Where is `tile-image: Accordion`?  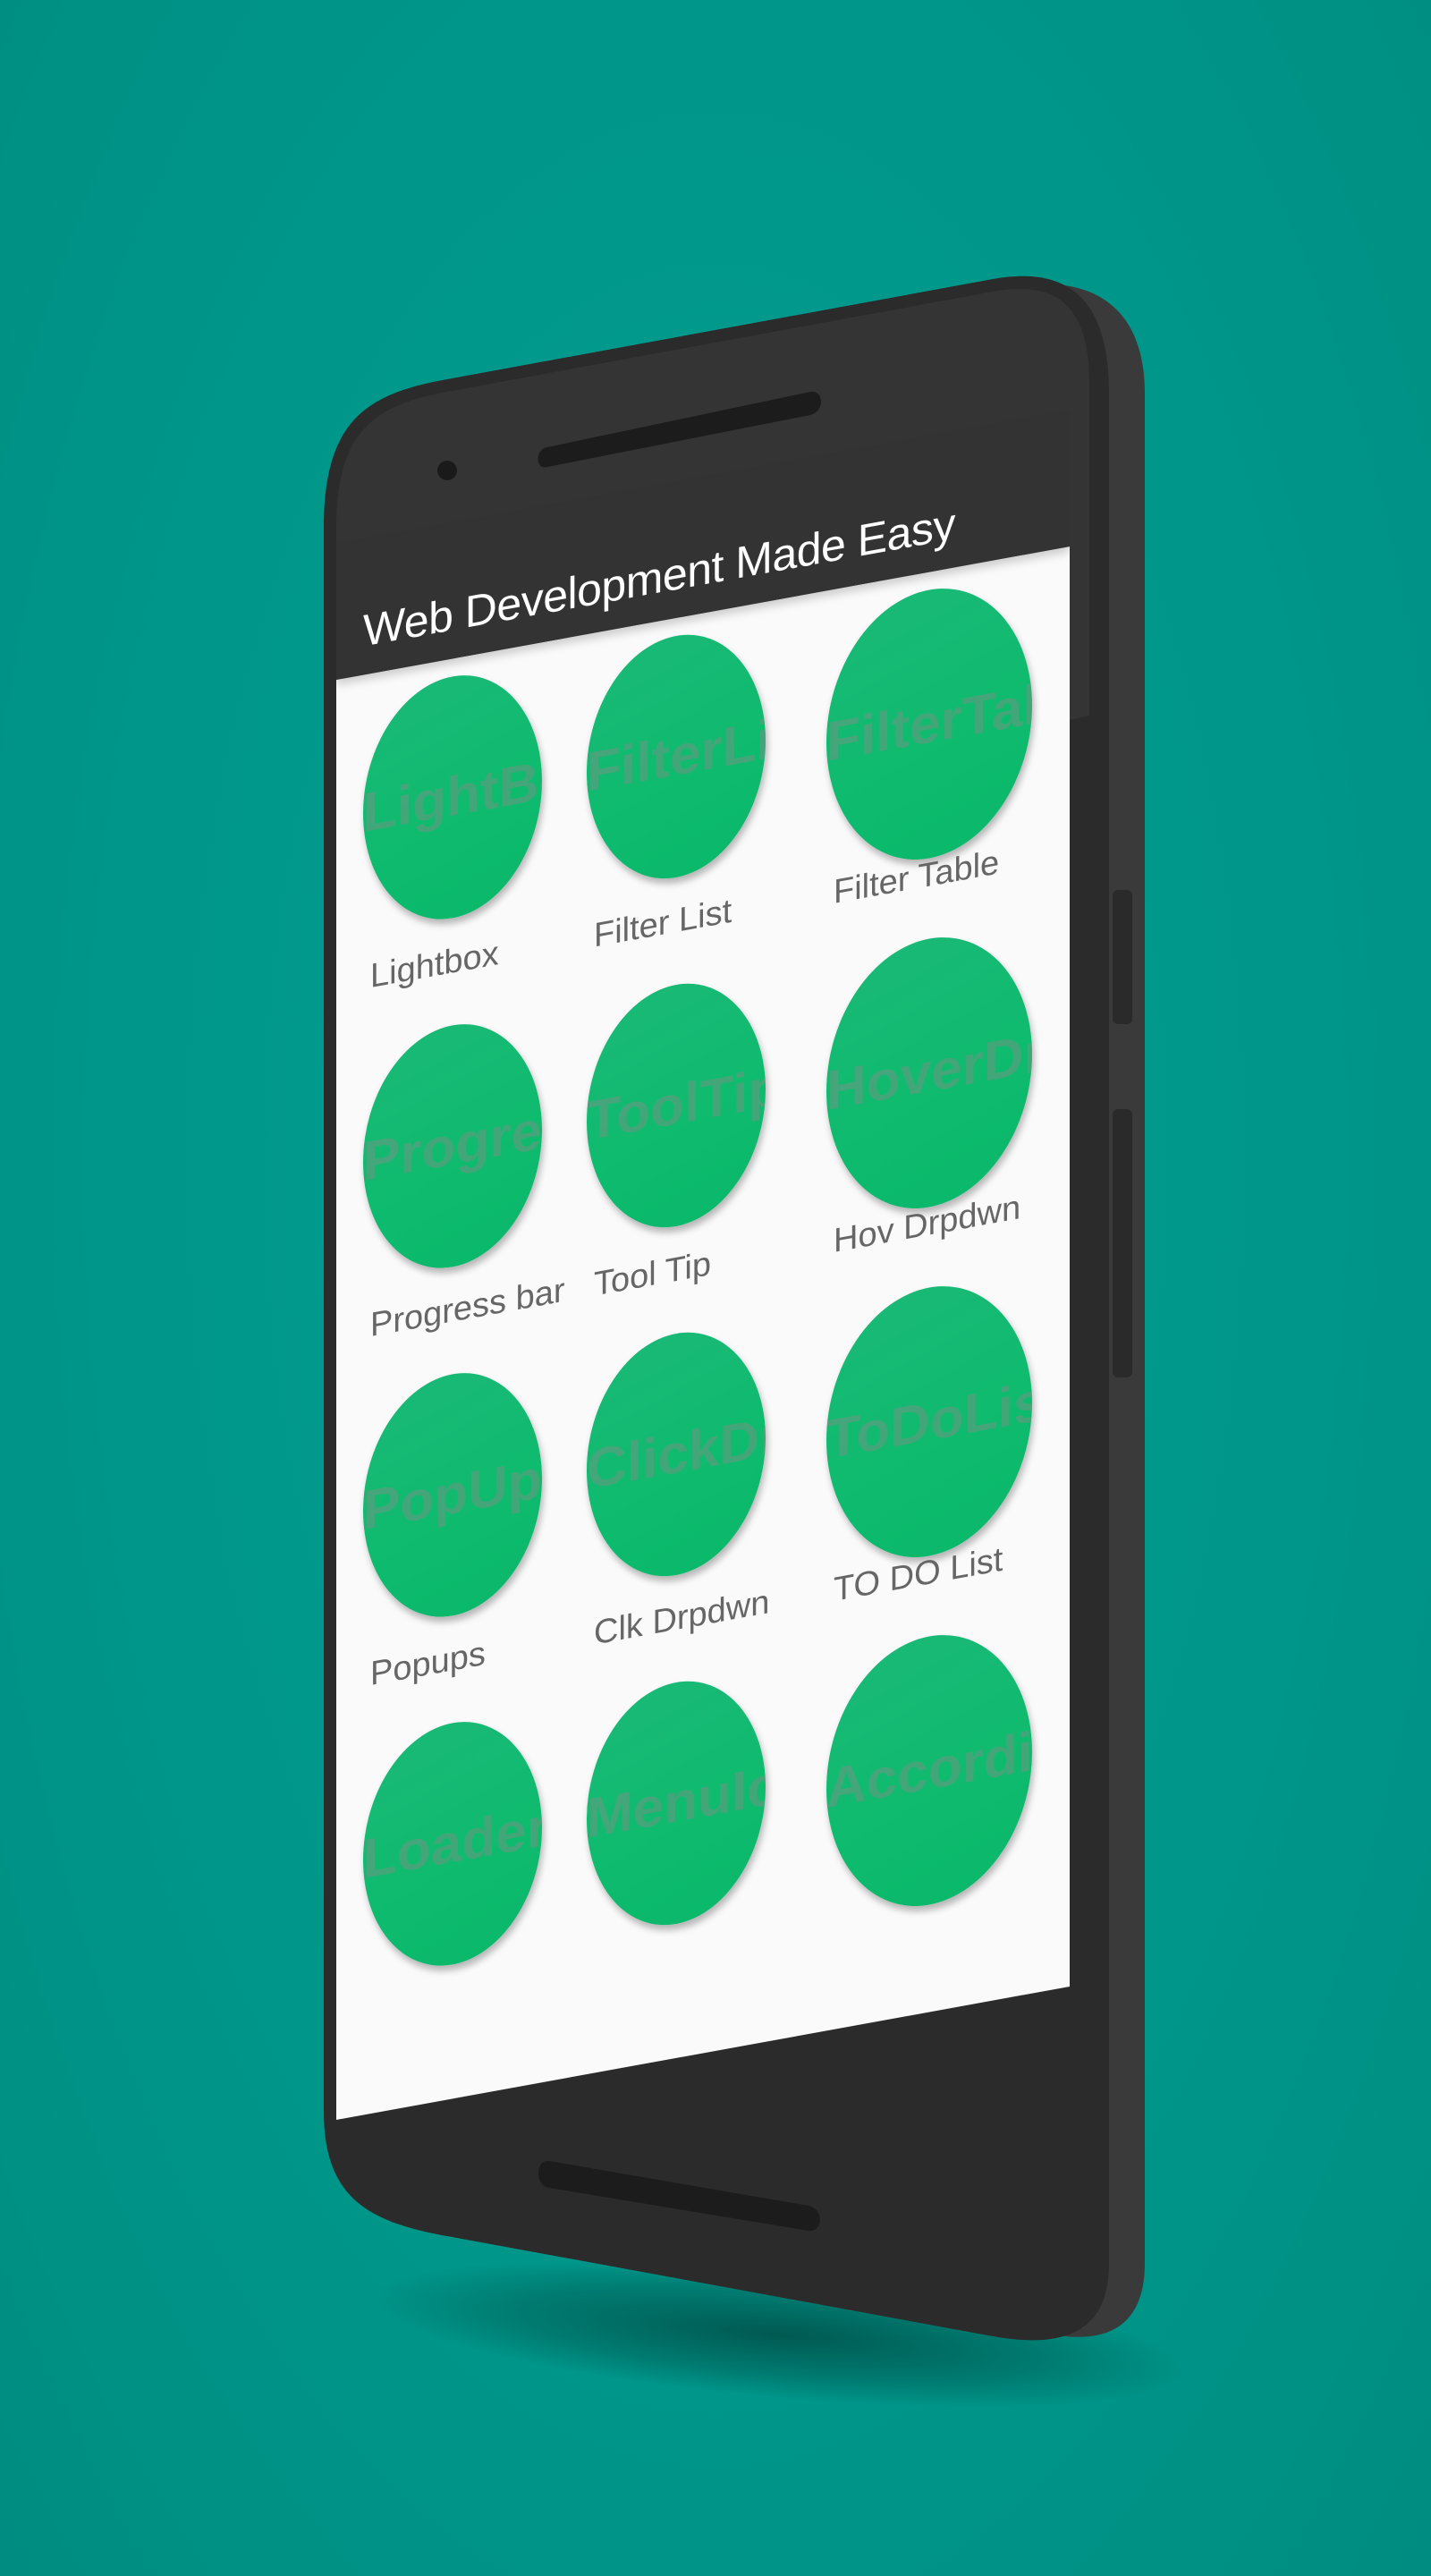 tile-image: Accordion is located at coordinates (929, 1770).